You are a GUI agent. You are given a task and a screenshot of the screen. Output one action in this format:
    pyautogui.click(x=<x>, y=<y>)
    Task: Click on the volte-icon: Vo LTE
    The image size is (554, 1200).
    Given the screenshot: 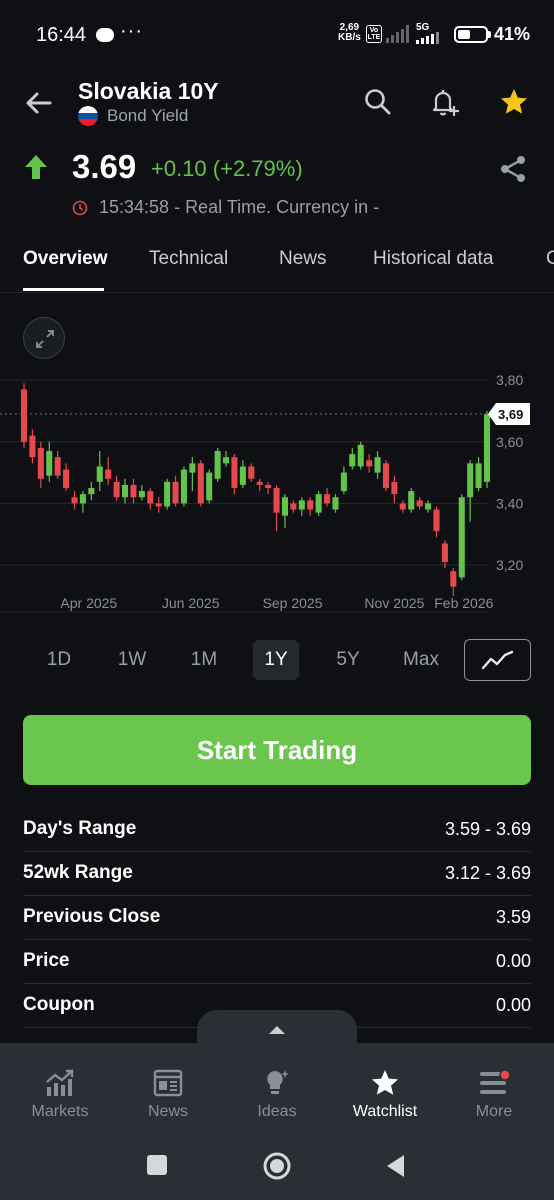 What is the action you would take?
    pyautogui.click(x=374, y=34)
    